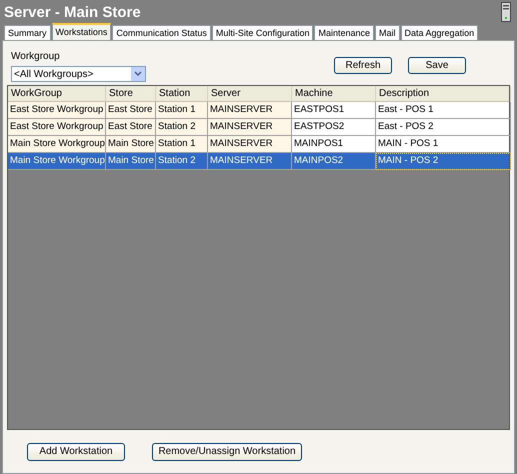 The image size is (517, 474). I want to click on tab: Workstations, so click(82, 31).